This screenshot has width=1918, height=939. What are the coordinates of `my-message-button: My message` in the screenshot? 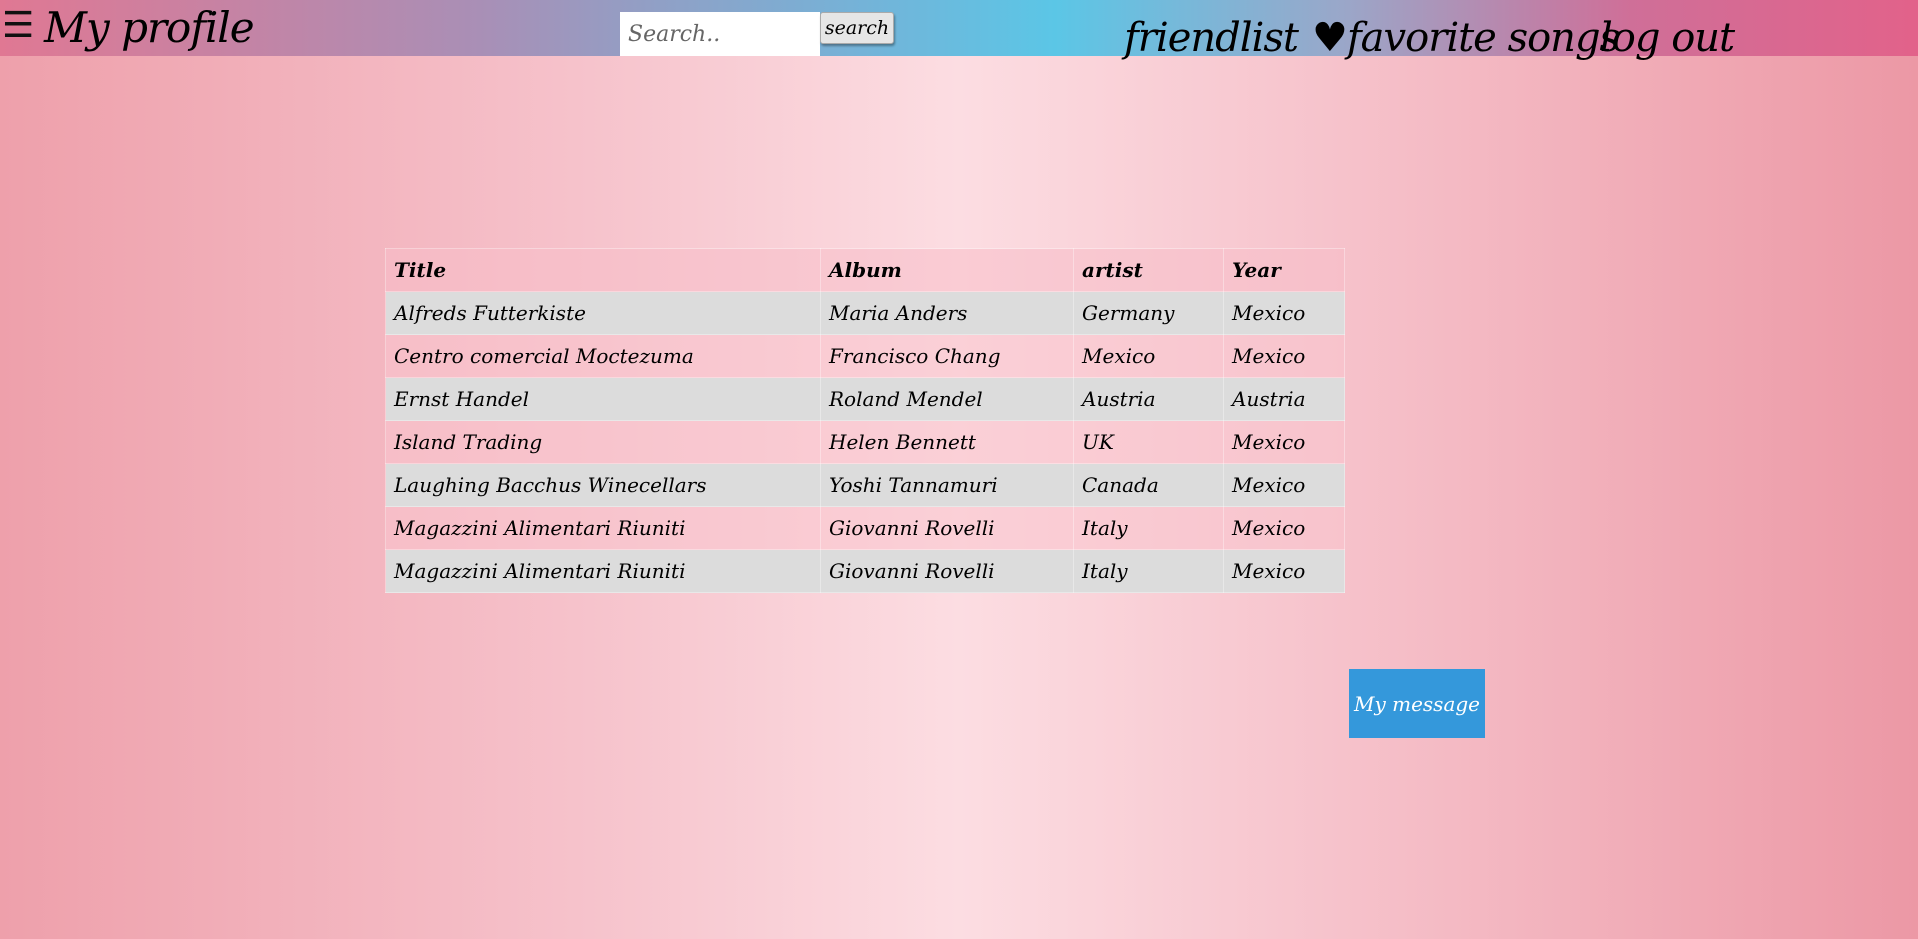 It's located at (1417, 703).